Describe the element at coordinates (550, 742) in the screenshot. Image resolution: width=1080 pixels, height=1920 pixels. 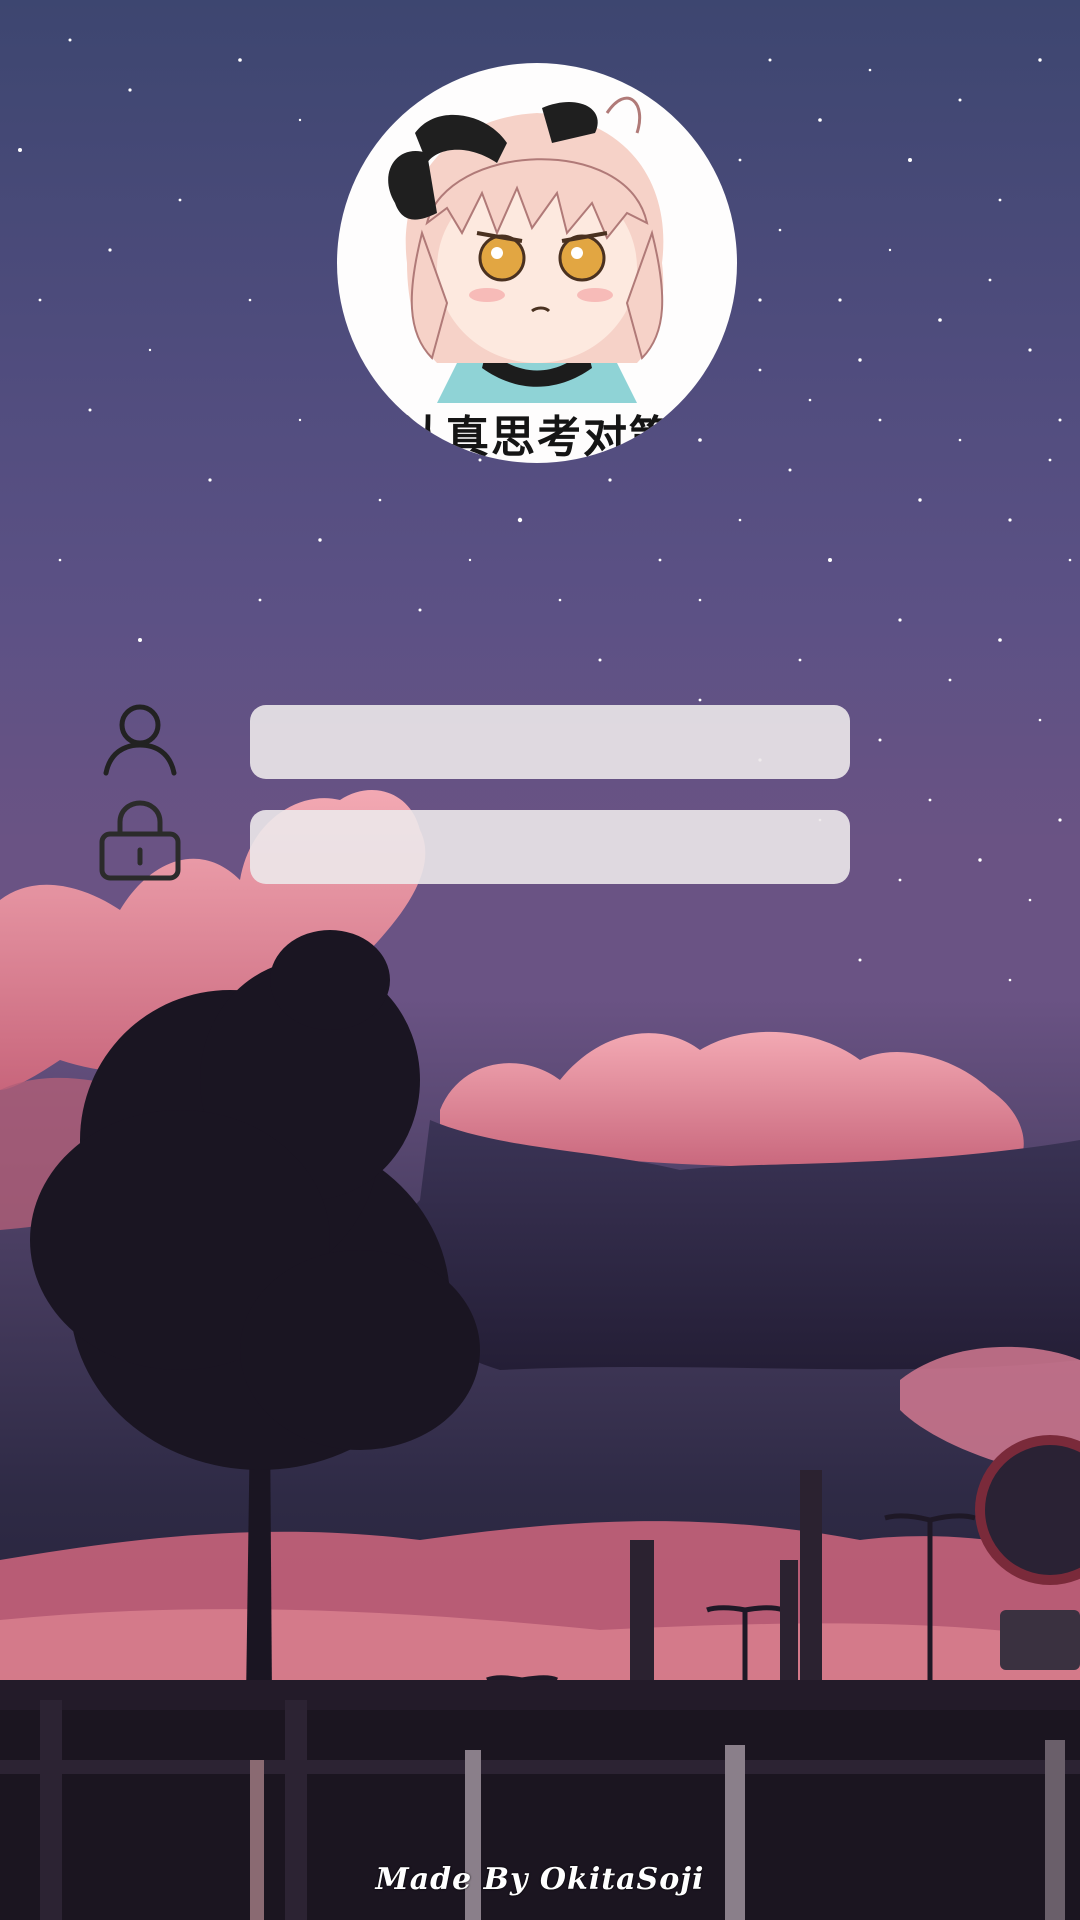
I see `username-field` at that location.